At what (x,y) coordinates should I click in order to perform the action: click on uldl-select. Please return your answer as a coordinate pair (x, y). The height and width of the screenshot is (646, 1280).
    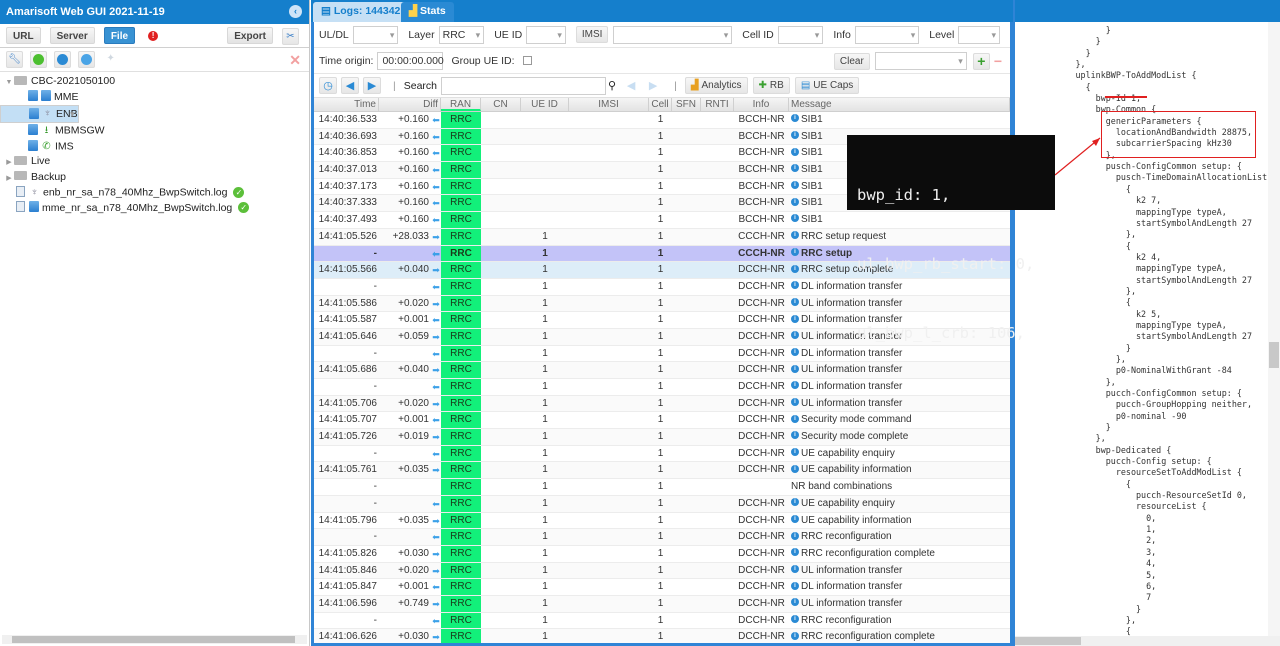
    Looking at the image, I should click on (375, 34).